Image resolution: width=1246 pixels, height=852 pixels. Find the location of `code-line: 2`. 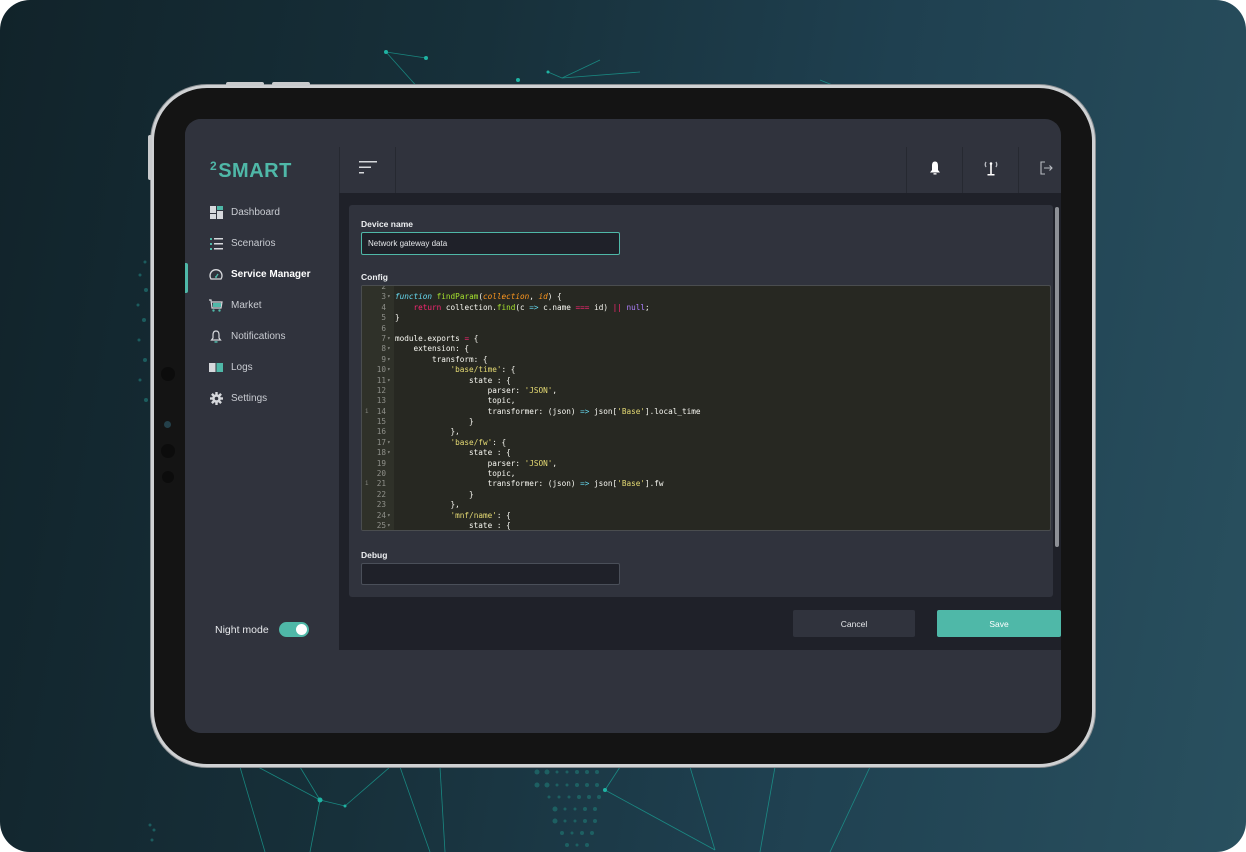

code-line: 2 is located at coordinates (706, 288).